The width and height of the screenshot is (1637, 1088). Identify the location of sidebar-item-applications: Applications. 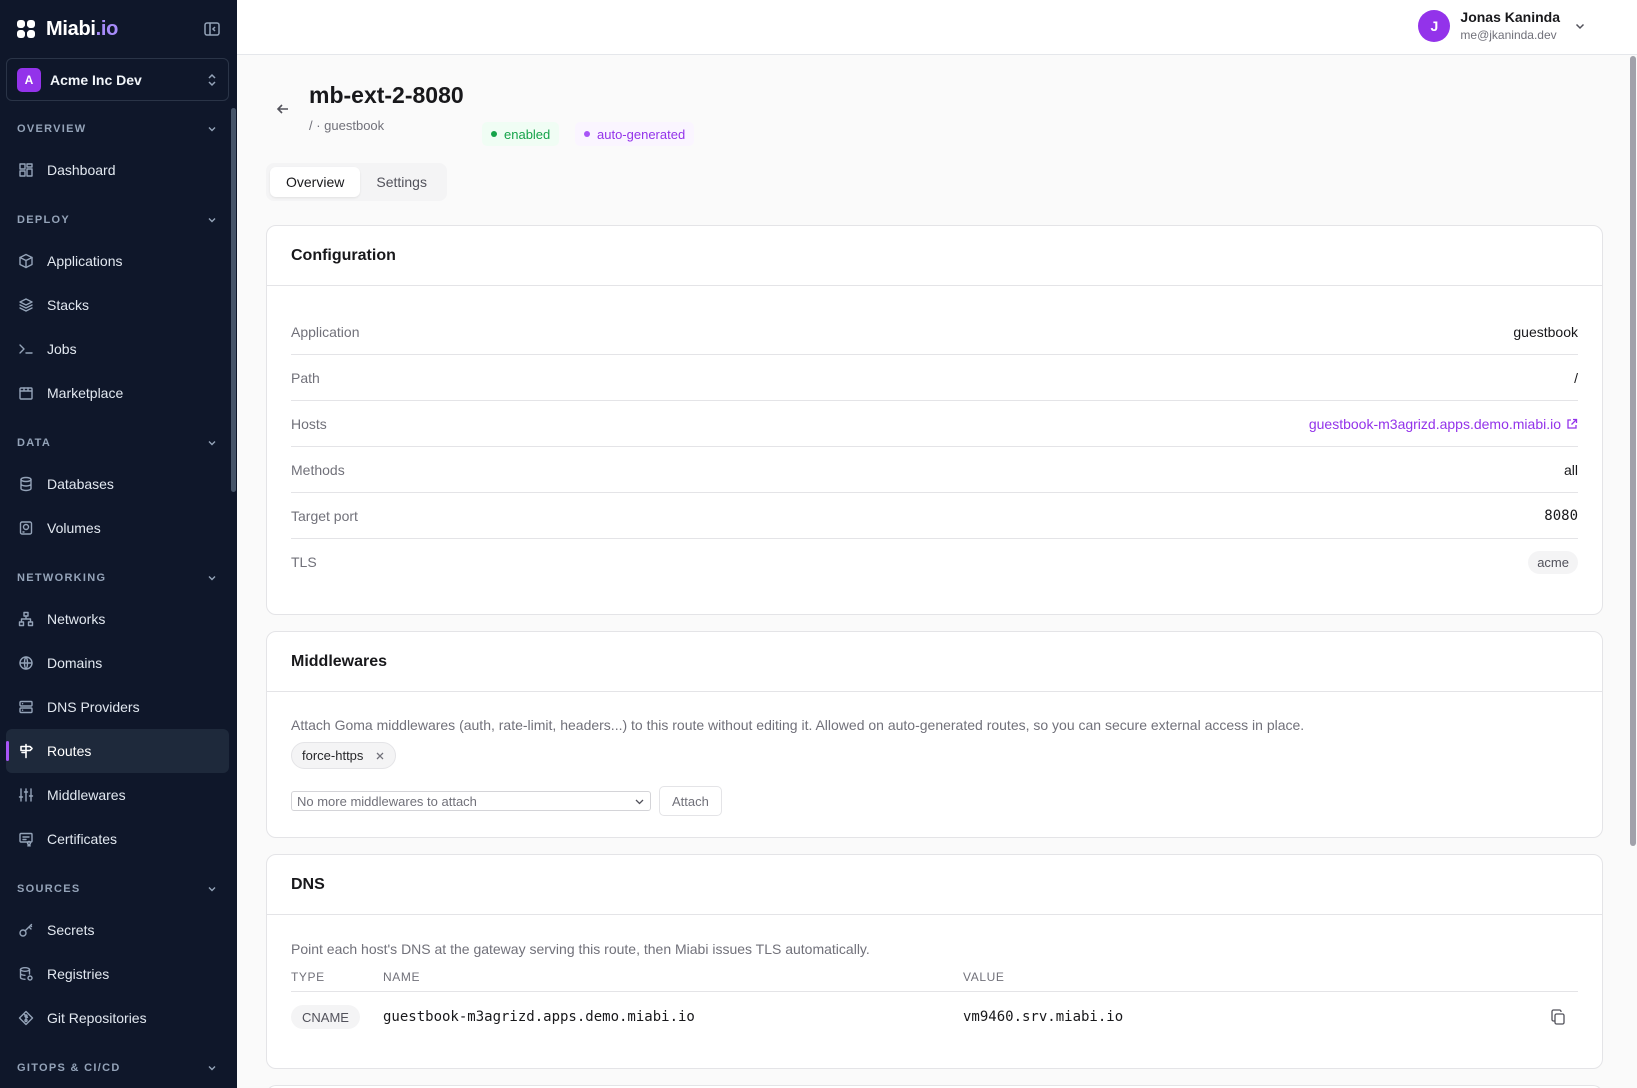
(117, 261).